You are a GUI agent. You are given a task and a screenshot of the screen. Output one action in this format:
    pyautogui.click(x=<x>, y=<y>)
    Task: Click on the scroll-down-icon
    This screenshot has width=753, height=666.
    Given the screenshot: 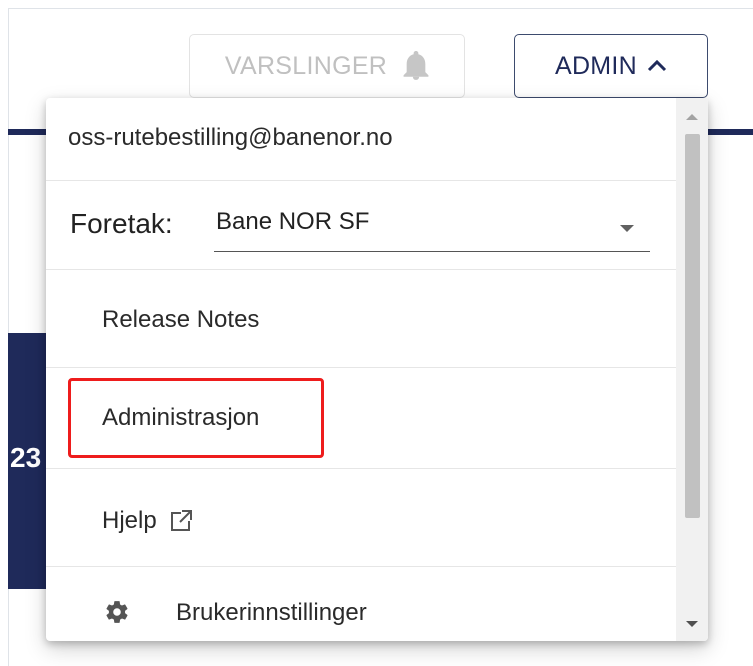 What is the action you would take?
    pyautogui.click(x=692, y=624)
    